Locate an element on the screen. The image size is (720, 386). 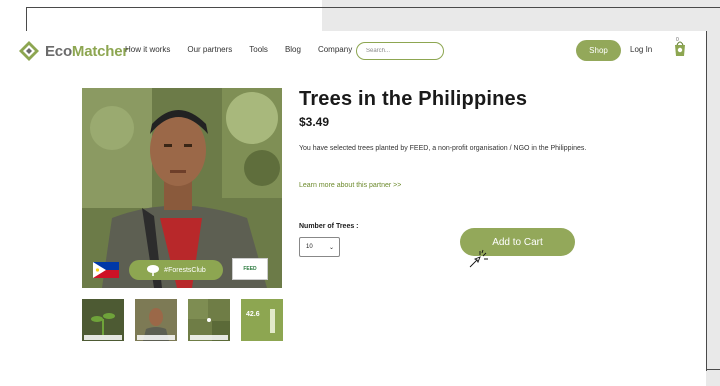
nav-blog: Blog is located at coordinates (293, 49).